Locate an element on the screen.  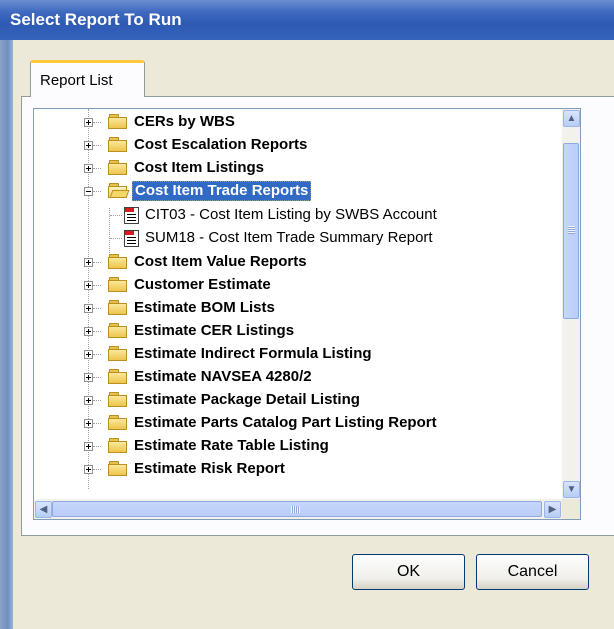
tree-node-estimate-navsea: Estimate NAVSEA 4280/2 is located at coordinates (298, 377).